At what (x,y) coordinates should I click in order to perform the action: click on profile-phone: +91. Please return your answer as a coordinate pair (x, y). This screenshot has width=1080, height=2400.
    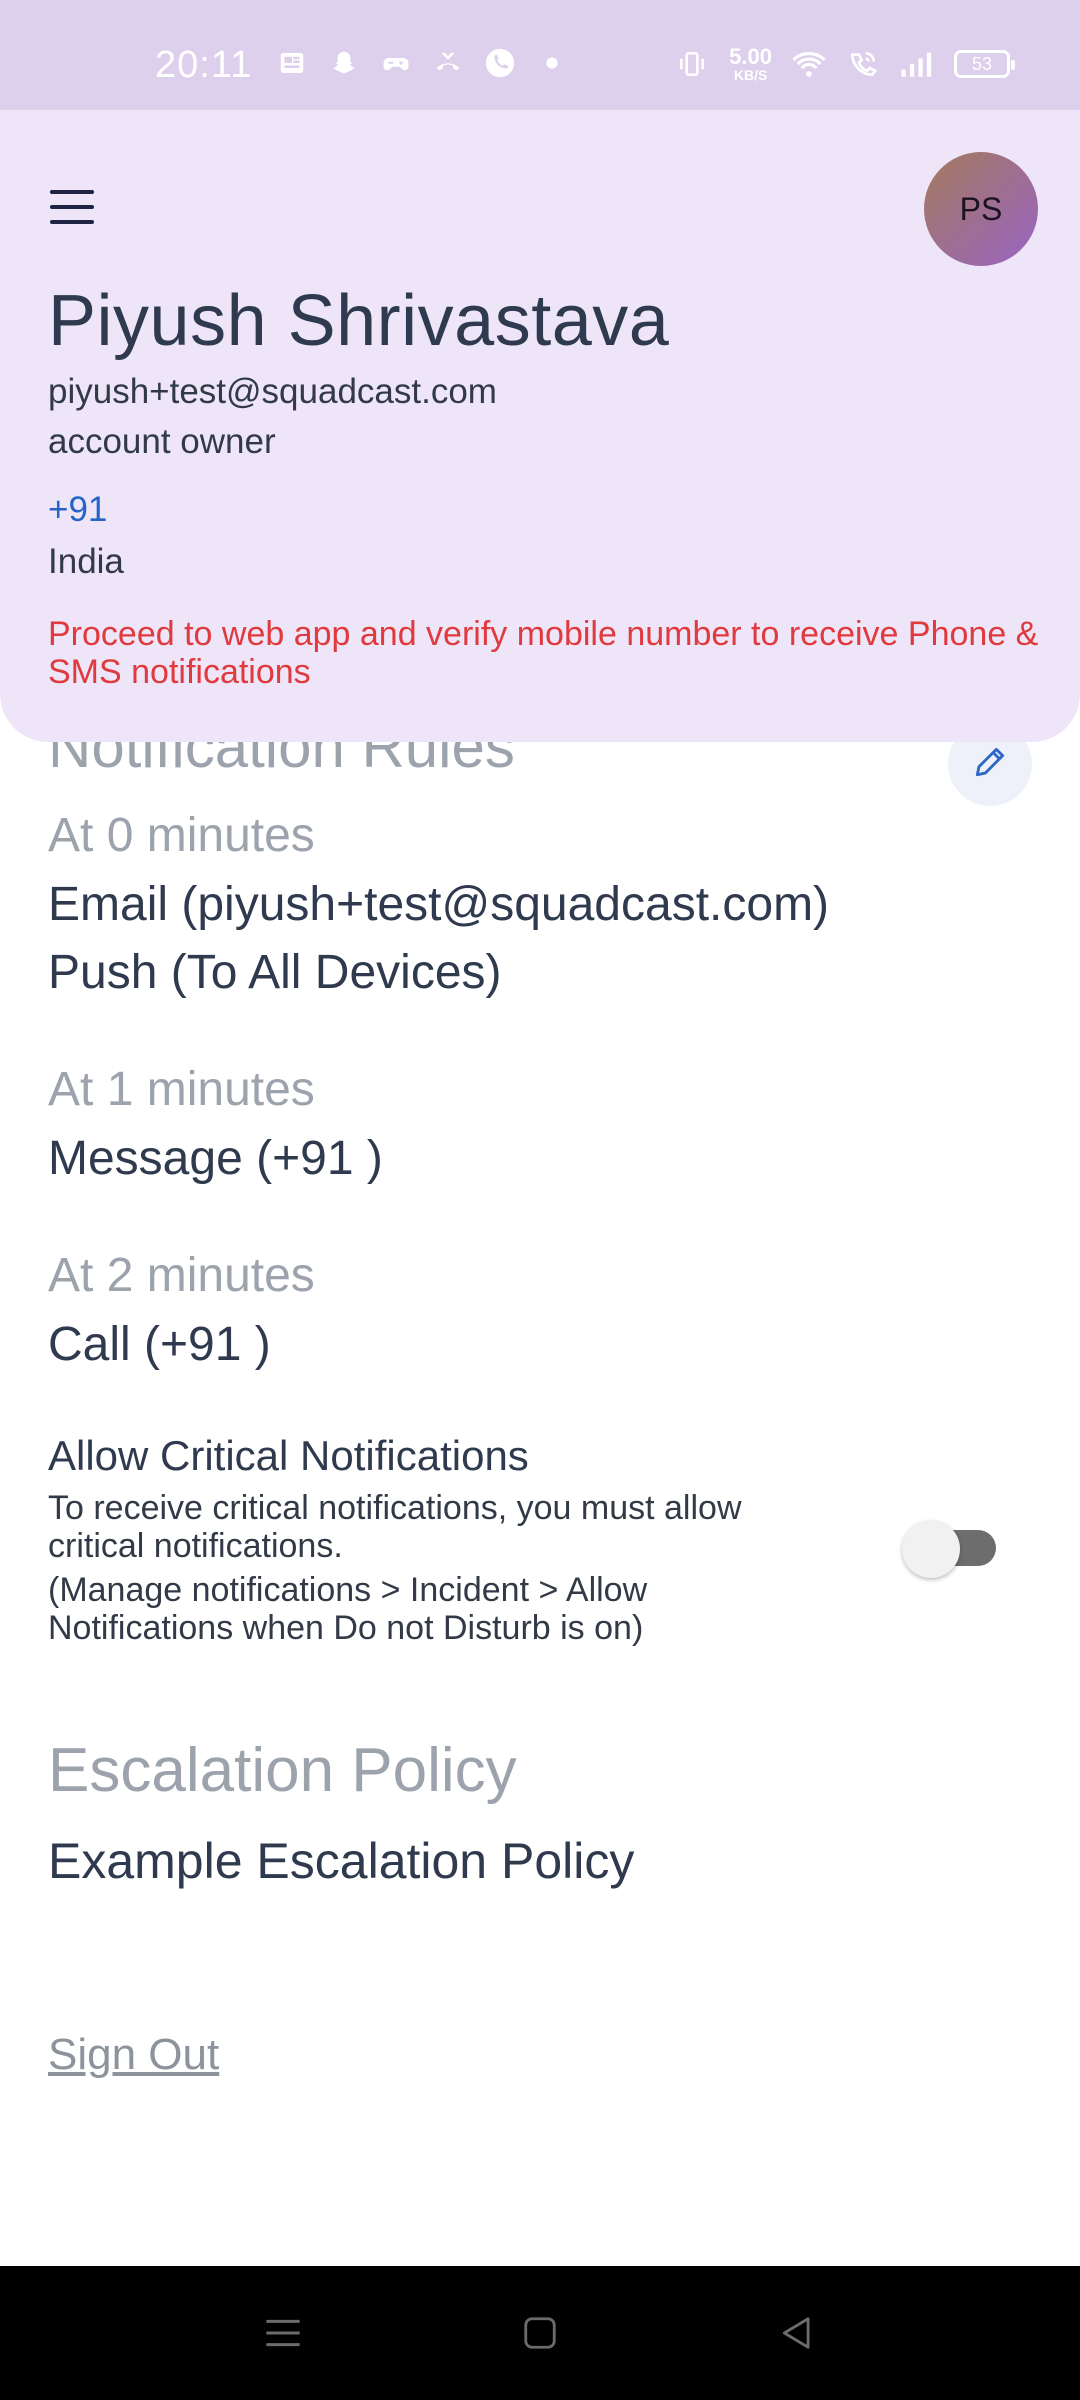
    Looking at the image, I should click on (78, 509).